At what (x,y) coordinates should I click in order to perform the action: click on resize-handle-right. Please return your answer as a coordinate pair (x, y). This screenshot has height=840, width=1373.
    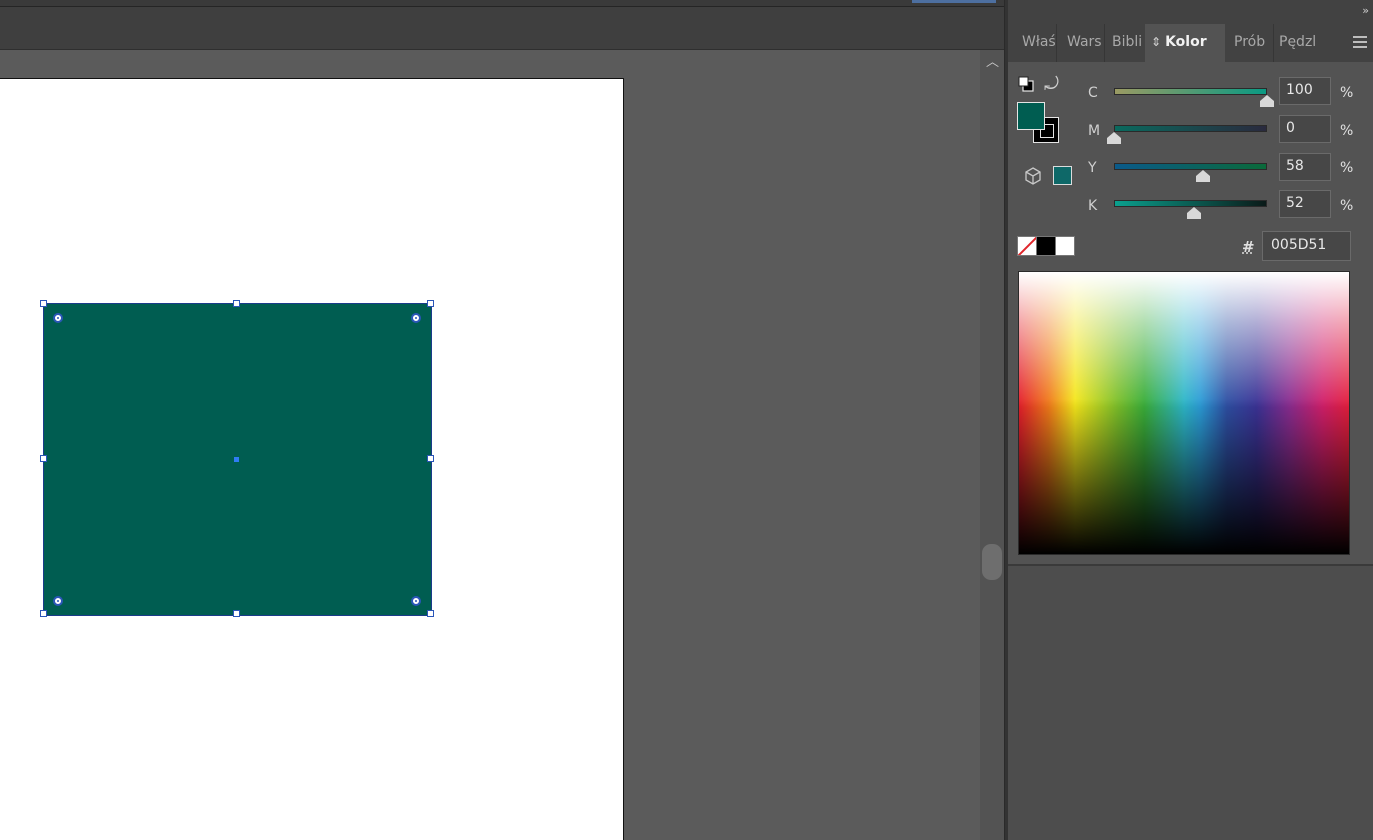
    Looking at the image, I should click on (430, 458).